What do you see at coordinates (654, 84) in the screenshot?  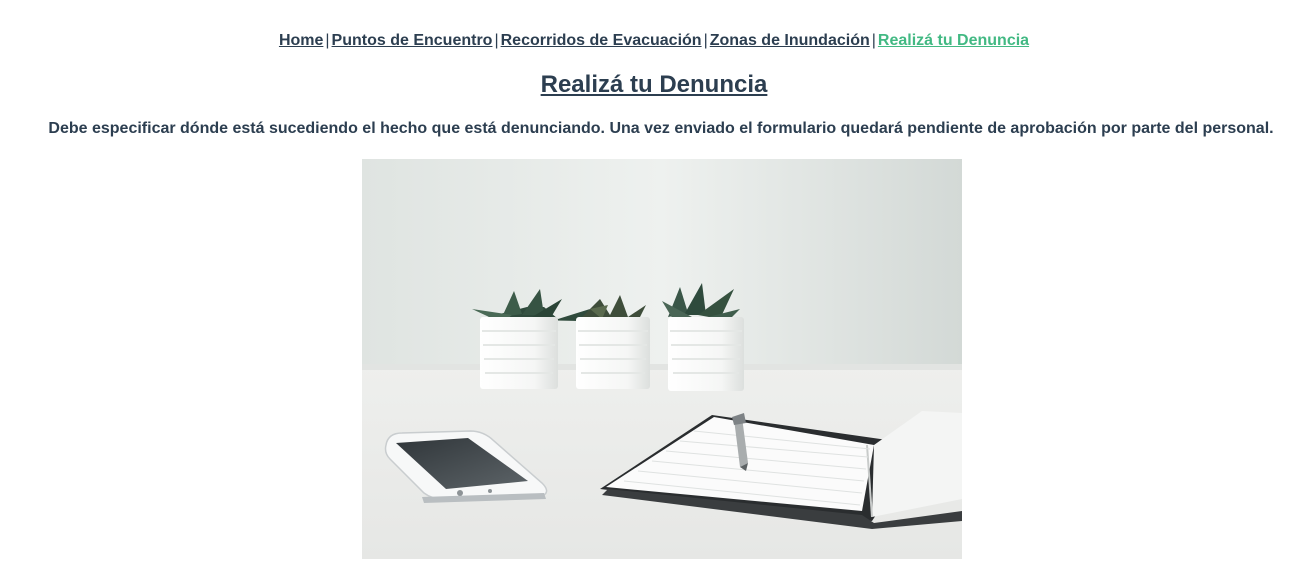 I see `page-title: Realizá tu Denuncia` at bounding box center [654, 84].